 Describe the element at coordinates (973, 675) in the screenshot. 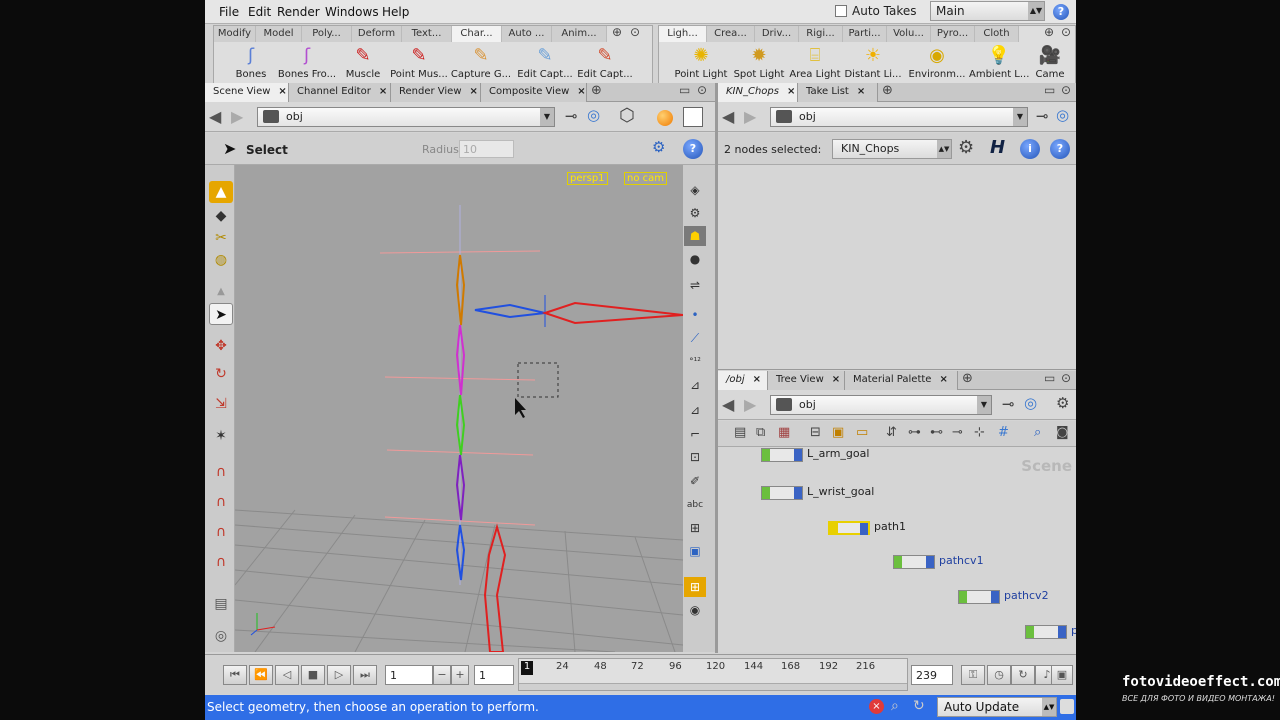

I see `keyframe-icon: ⚿` at that location.